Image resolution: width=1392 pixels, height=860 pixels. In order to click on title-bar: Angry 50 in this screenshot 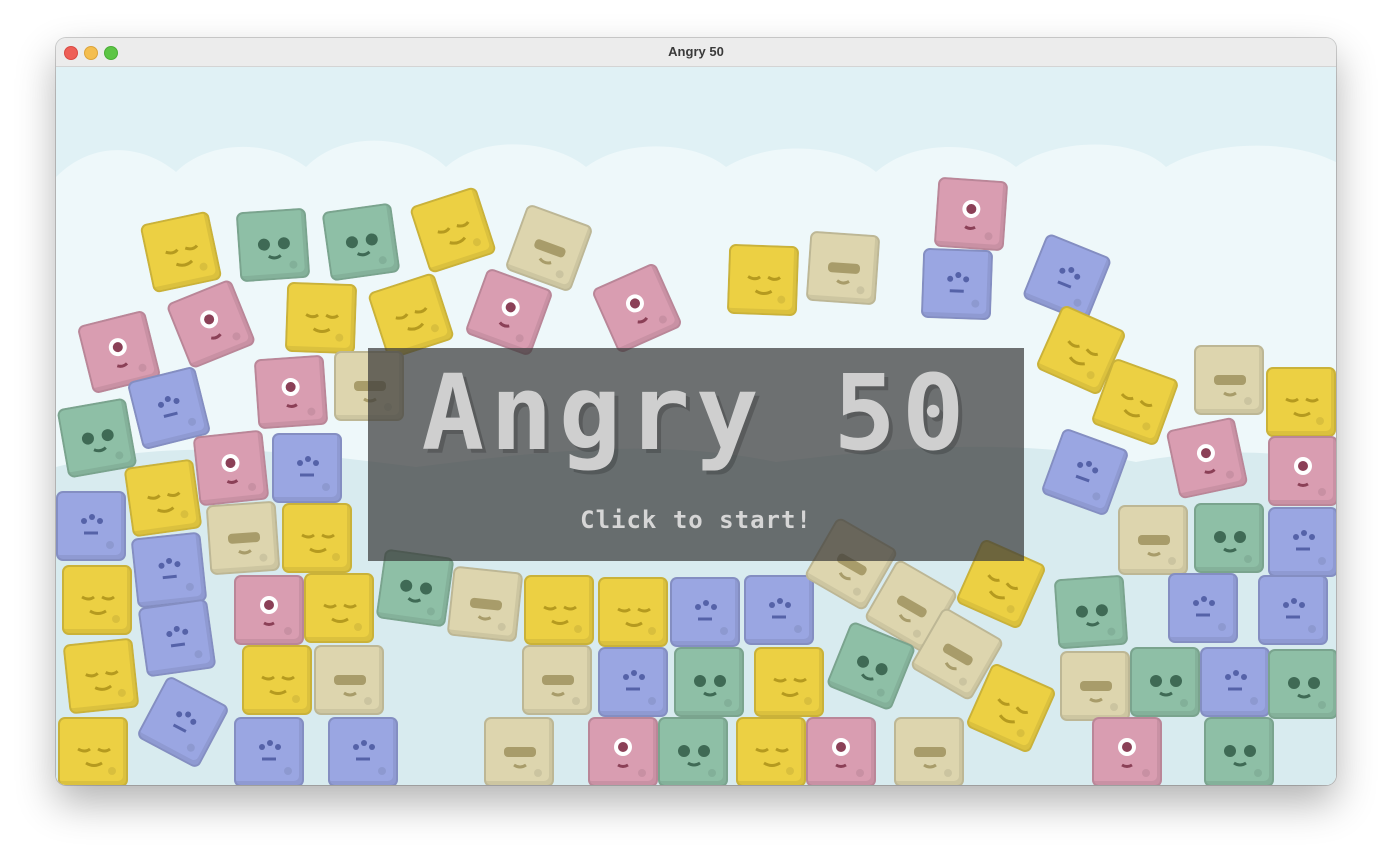, I will do `click(696, 52)`.